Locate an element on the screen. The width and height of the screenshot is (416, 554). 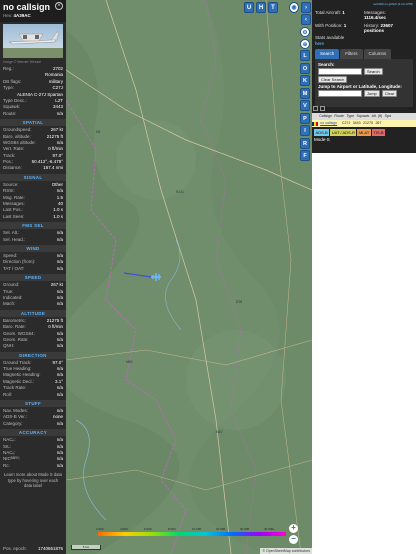
jump-button: Jump is located at coordinates (372, 93).